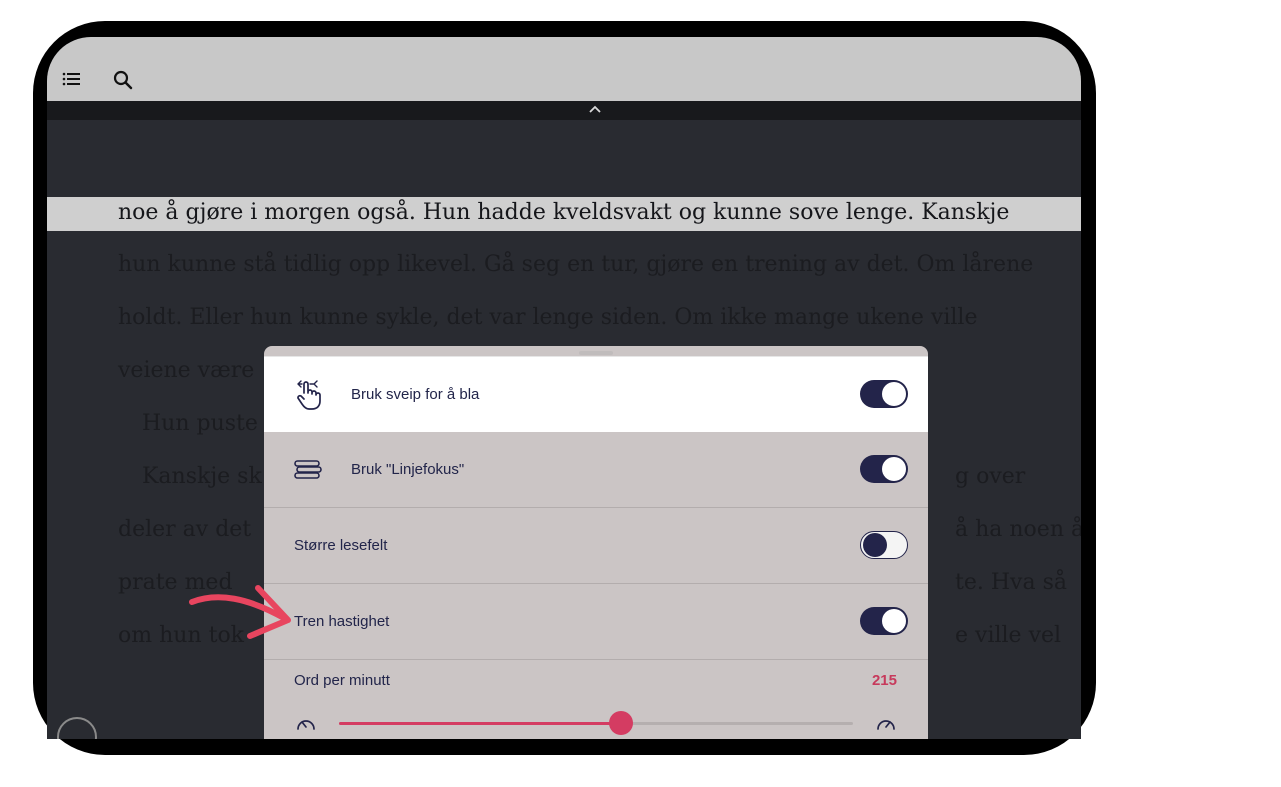 The width and height of the screenshot is (1281, 787). Describe the element at coordinates (186, 370) in the screenshot. I see `text-line: veiene være` at that location.